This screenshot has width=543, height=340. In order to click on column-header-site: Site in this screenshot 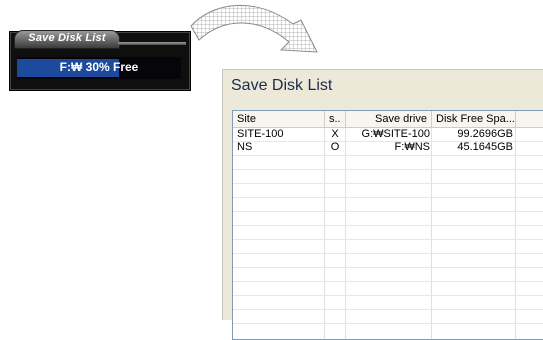, I will do `click(279, 119)`.